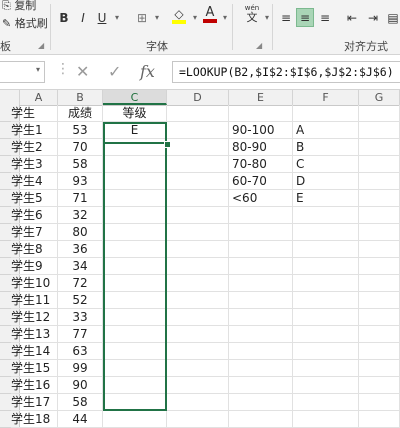  What do you see at coordinates (64, 17) in the screenshot?
I see `bold-button: B` at bounding box center [64, 17].